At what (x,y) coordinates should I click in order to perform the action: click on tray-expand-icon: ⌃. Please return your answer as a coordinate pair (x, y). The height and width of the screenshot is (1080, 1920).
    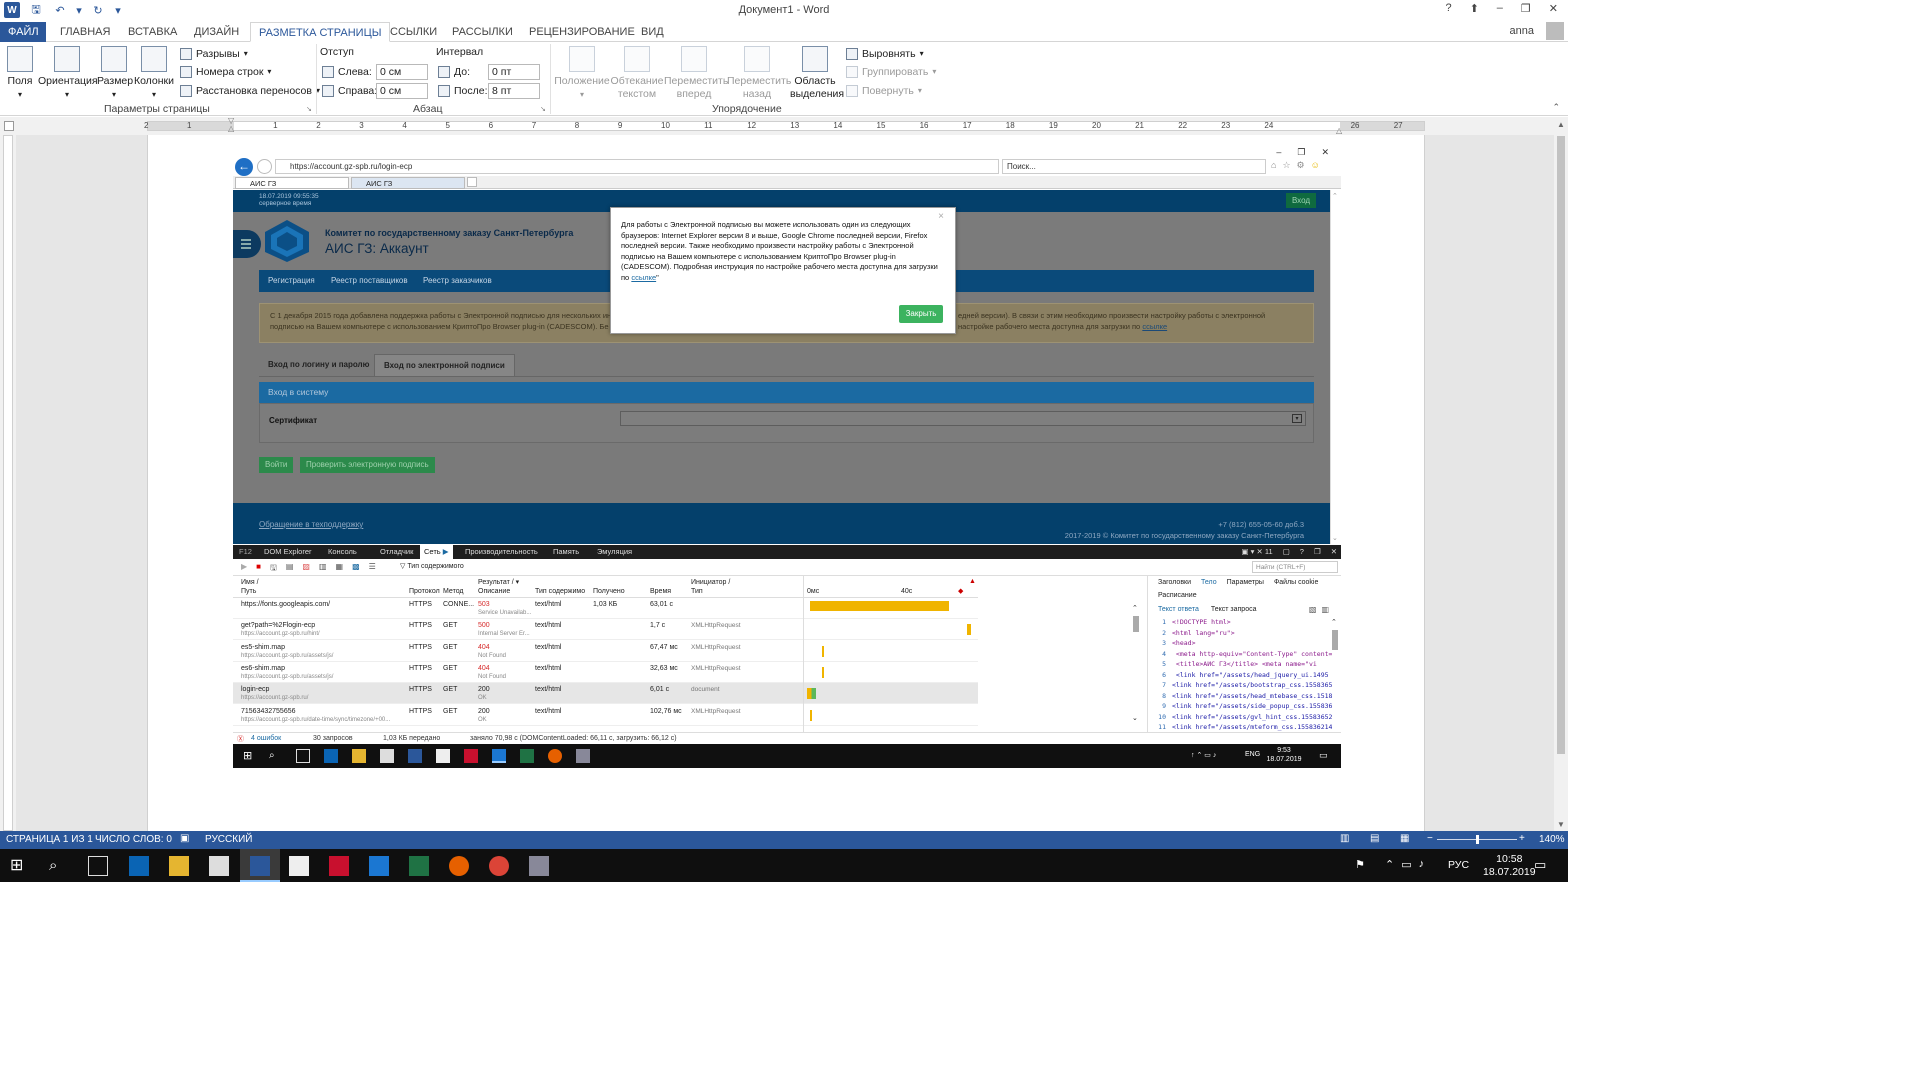
    Looking at the image, I should click on (1389, 864).